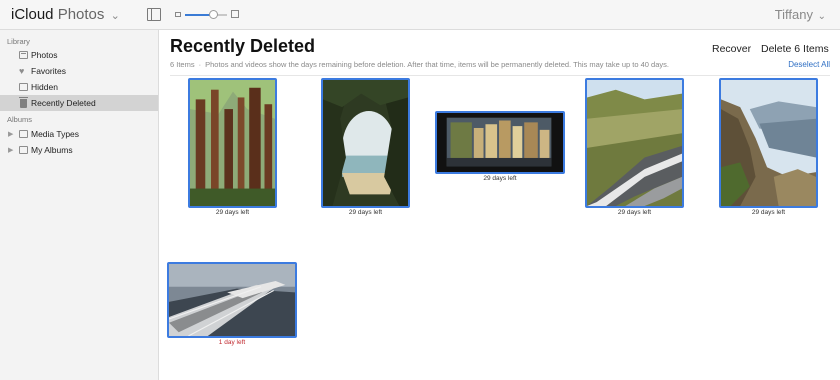 The height and width of the screenshot is (380, 840). What do you see at coordinates (79, 150) in the screenshot?
I see `sidebar-item-my-albums: ▶ My Albums` at bounding box center [79, 150].